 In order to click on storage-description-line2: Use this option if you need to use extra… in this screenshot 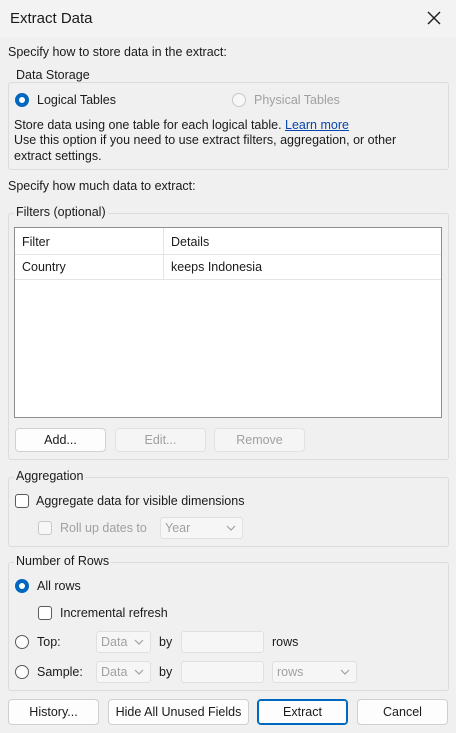, I will do `click(205, 140)`.